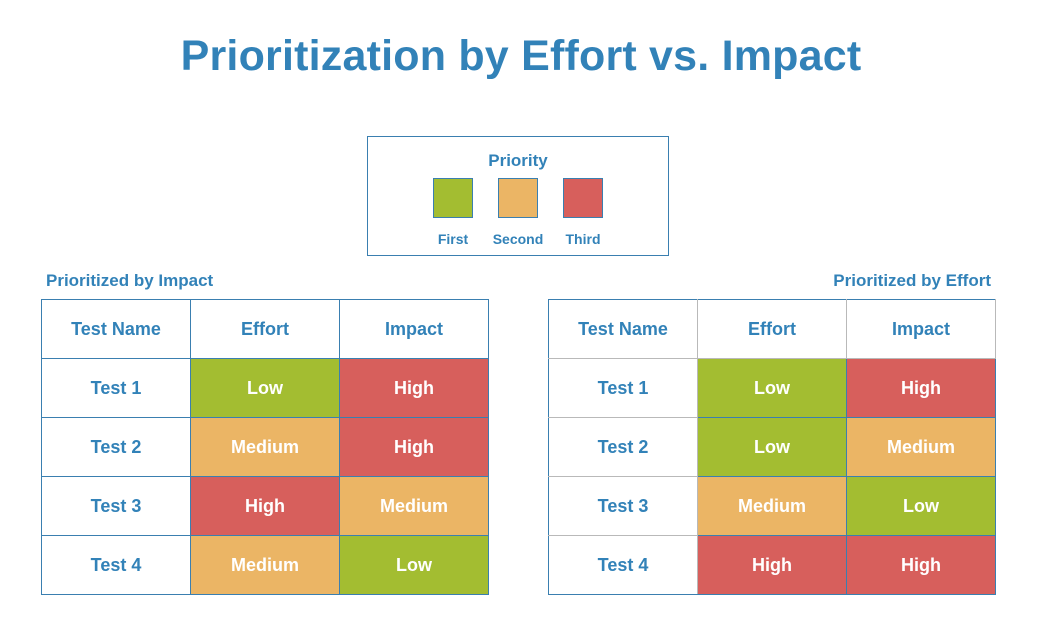  What do you see at coordinates (130, 280) in the screenshot?
I see `impact-table-caption: Prioritized by Impact` at bounding box center [130, 280].